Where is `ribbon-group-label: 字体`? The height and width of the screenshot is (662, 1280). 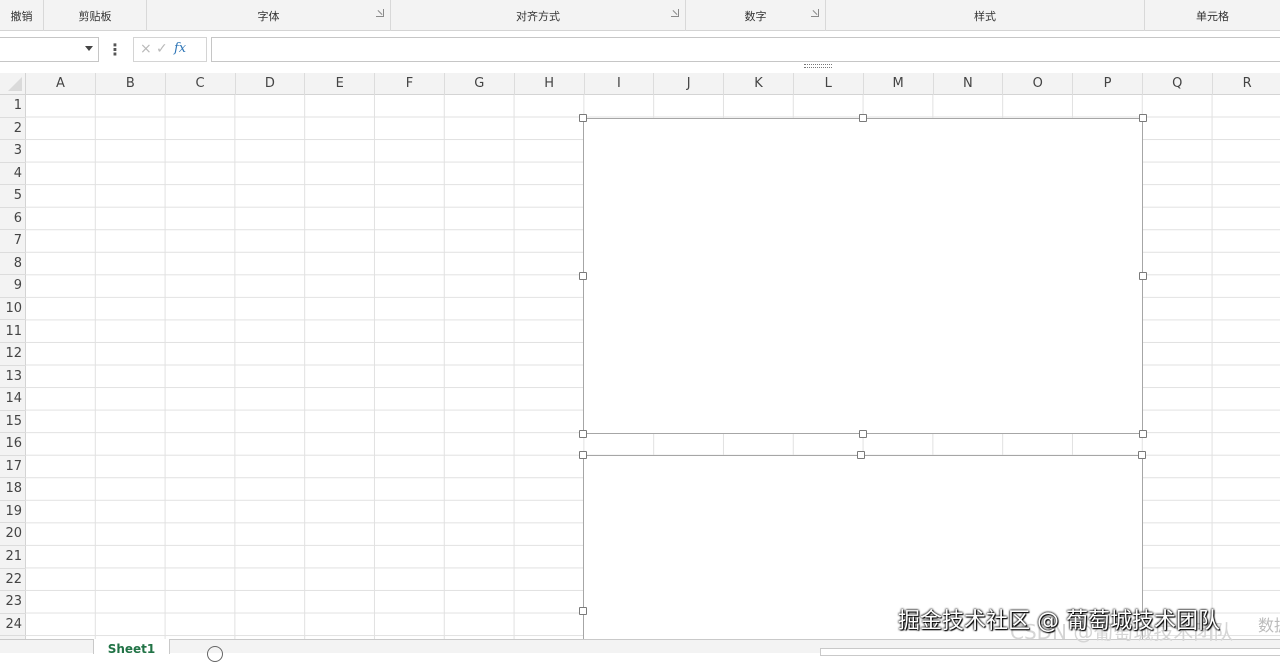 ribbon-group-label: 字体 is located at coordinates (268, 16).